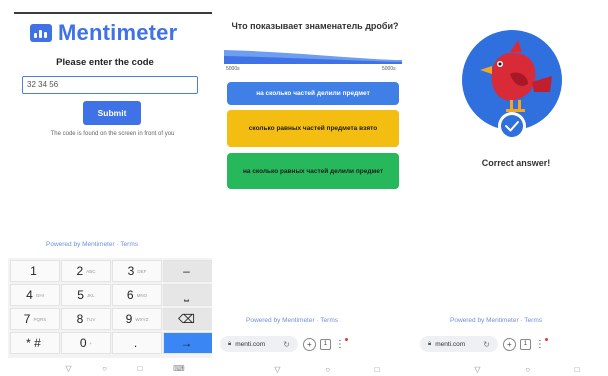 Image resolution: width=608 pixels, height=376 pixels. What do you see at coordinates (516, 163) in the screenshot?
I see `correct-answer-message: Correct answer!` at bounding box center [516, 163].